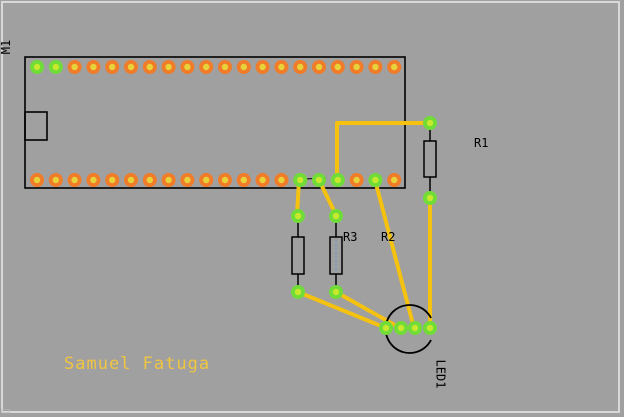  What do you see at coordinates (440, 374) in the screenshot?
I see `led1-label: LED1` at bounding box center [440, 374].